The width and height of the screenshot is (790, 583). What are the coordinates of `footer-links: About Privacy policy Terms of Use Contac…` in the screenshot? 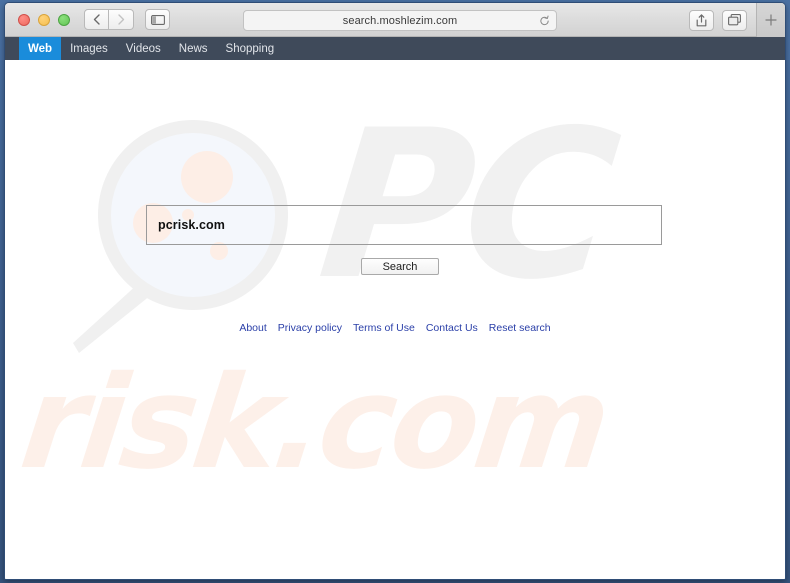 It's located at (395, 328).